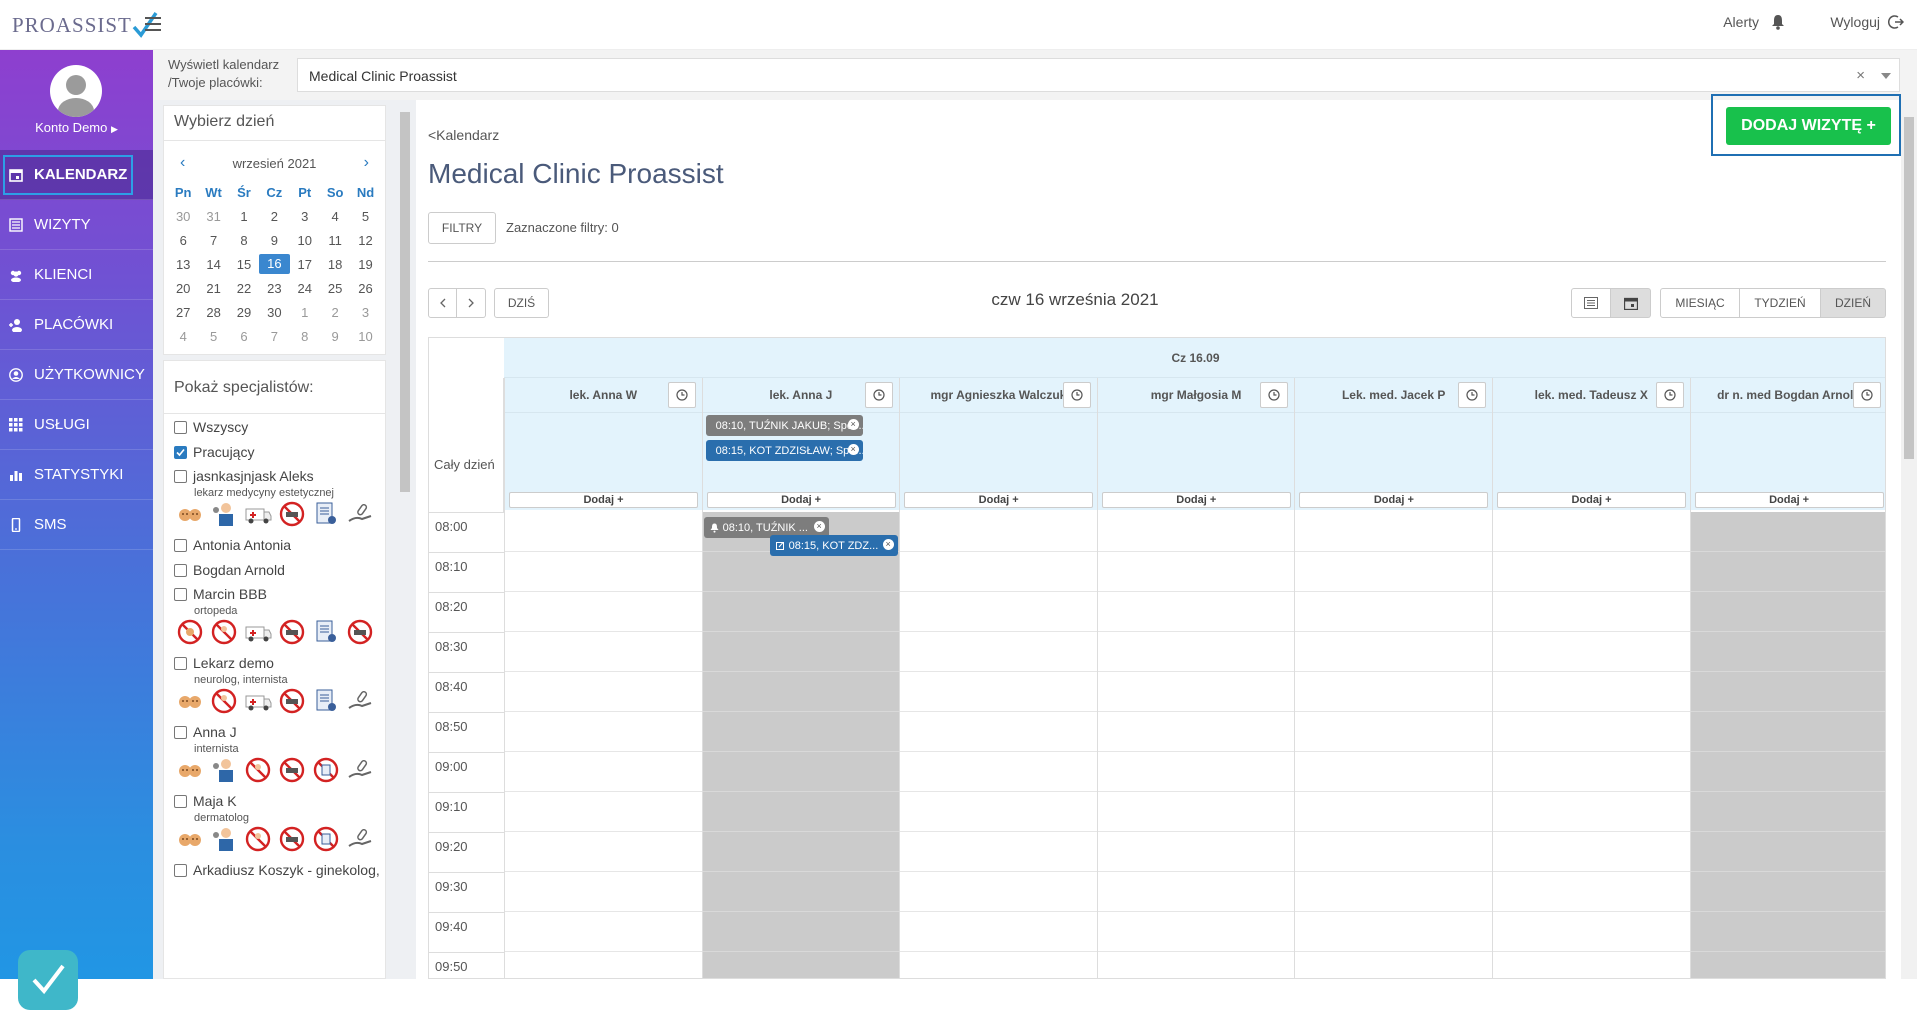  What do you see at coordinates (213, 216) in the screenshot?
I see `mini-calendar-day: 31` at bounding box center [213, 216].